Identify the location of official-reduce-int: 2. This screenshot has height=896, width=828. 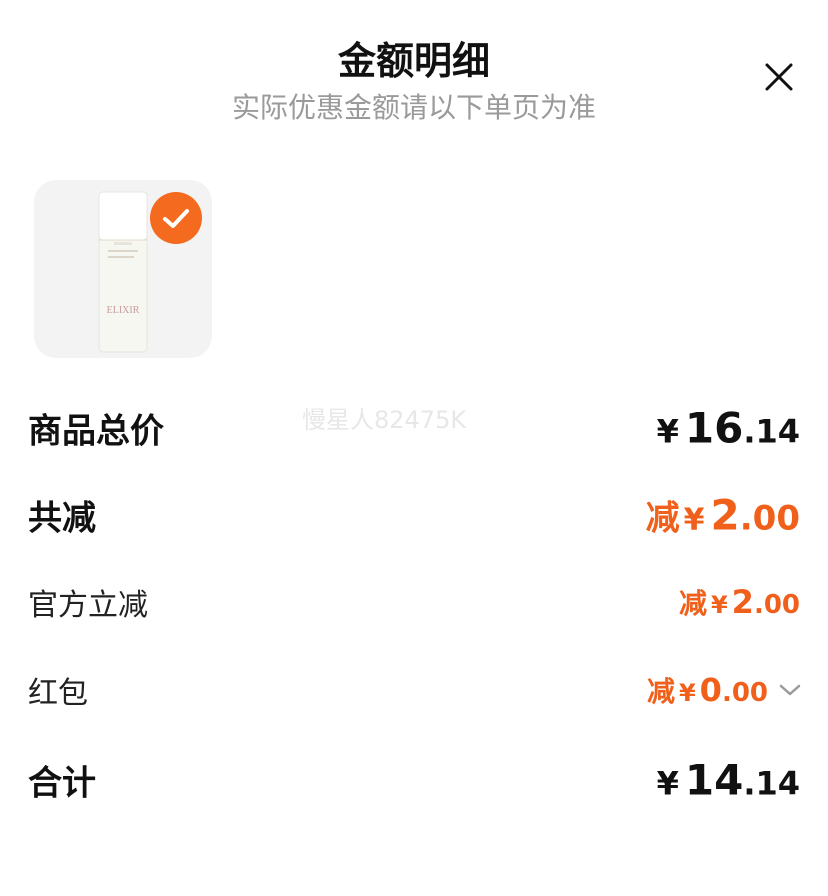
(742, 602).